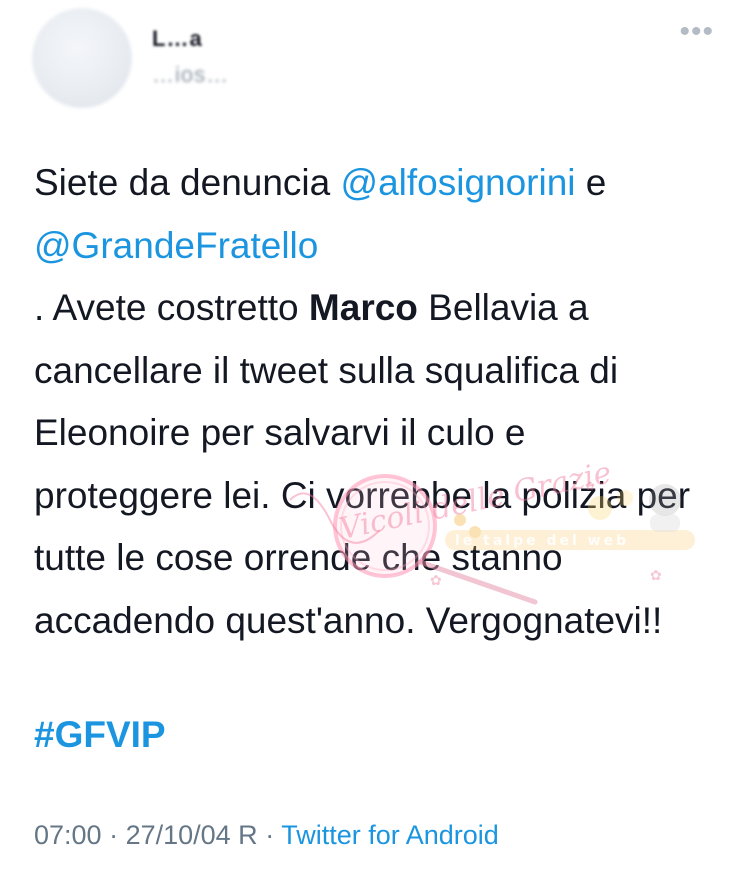 Image resolution: width=740 pixels, height=875 pixels. Describe the element at coordinates (591, 182) in the screenshot. I see `tweet-text-part: e` at that location.